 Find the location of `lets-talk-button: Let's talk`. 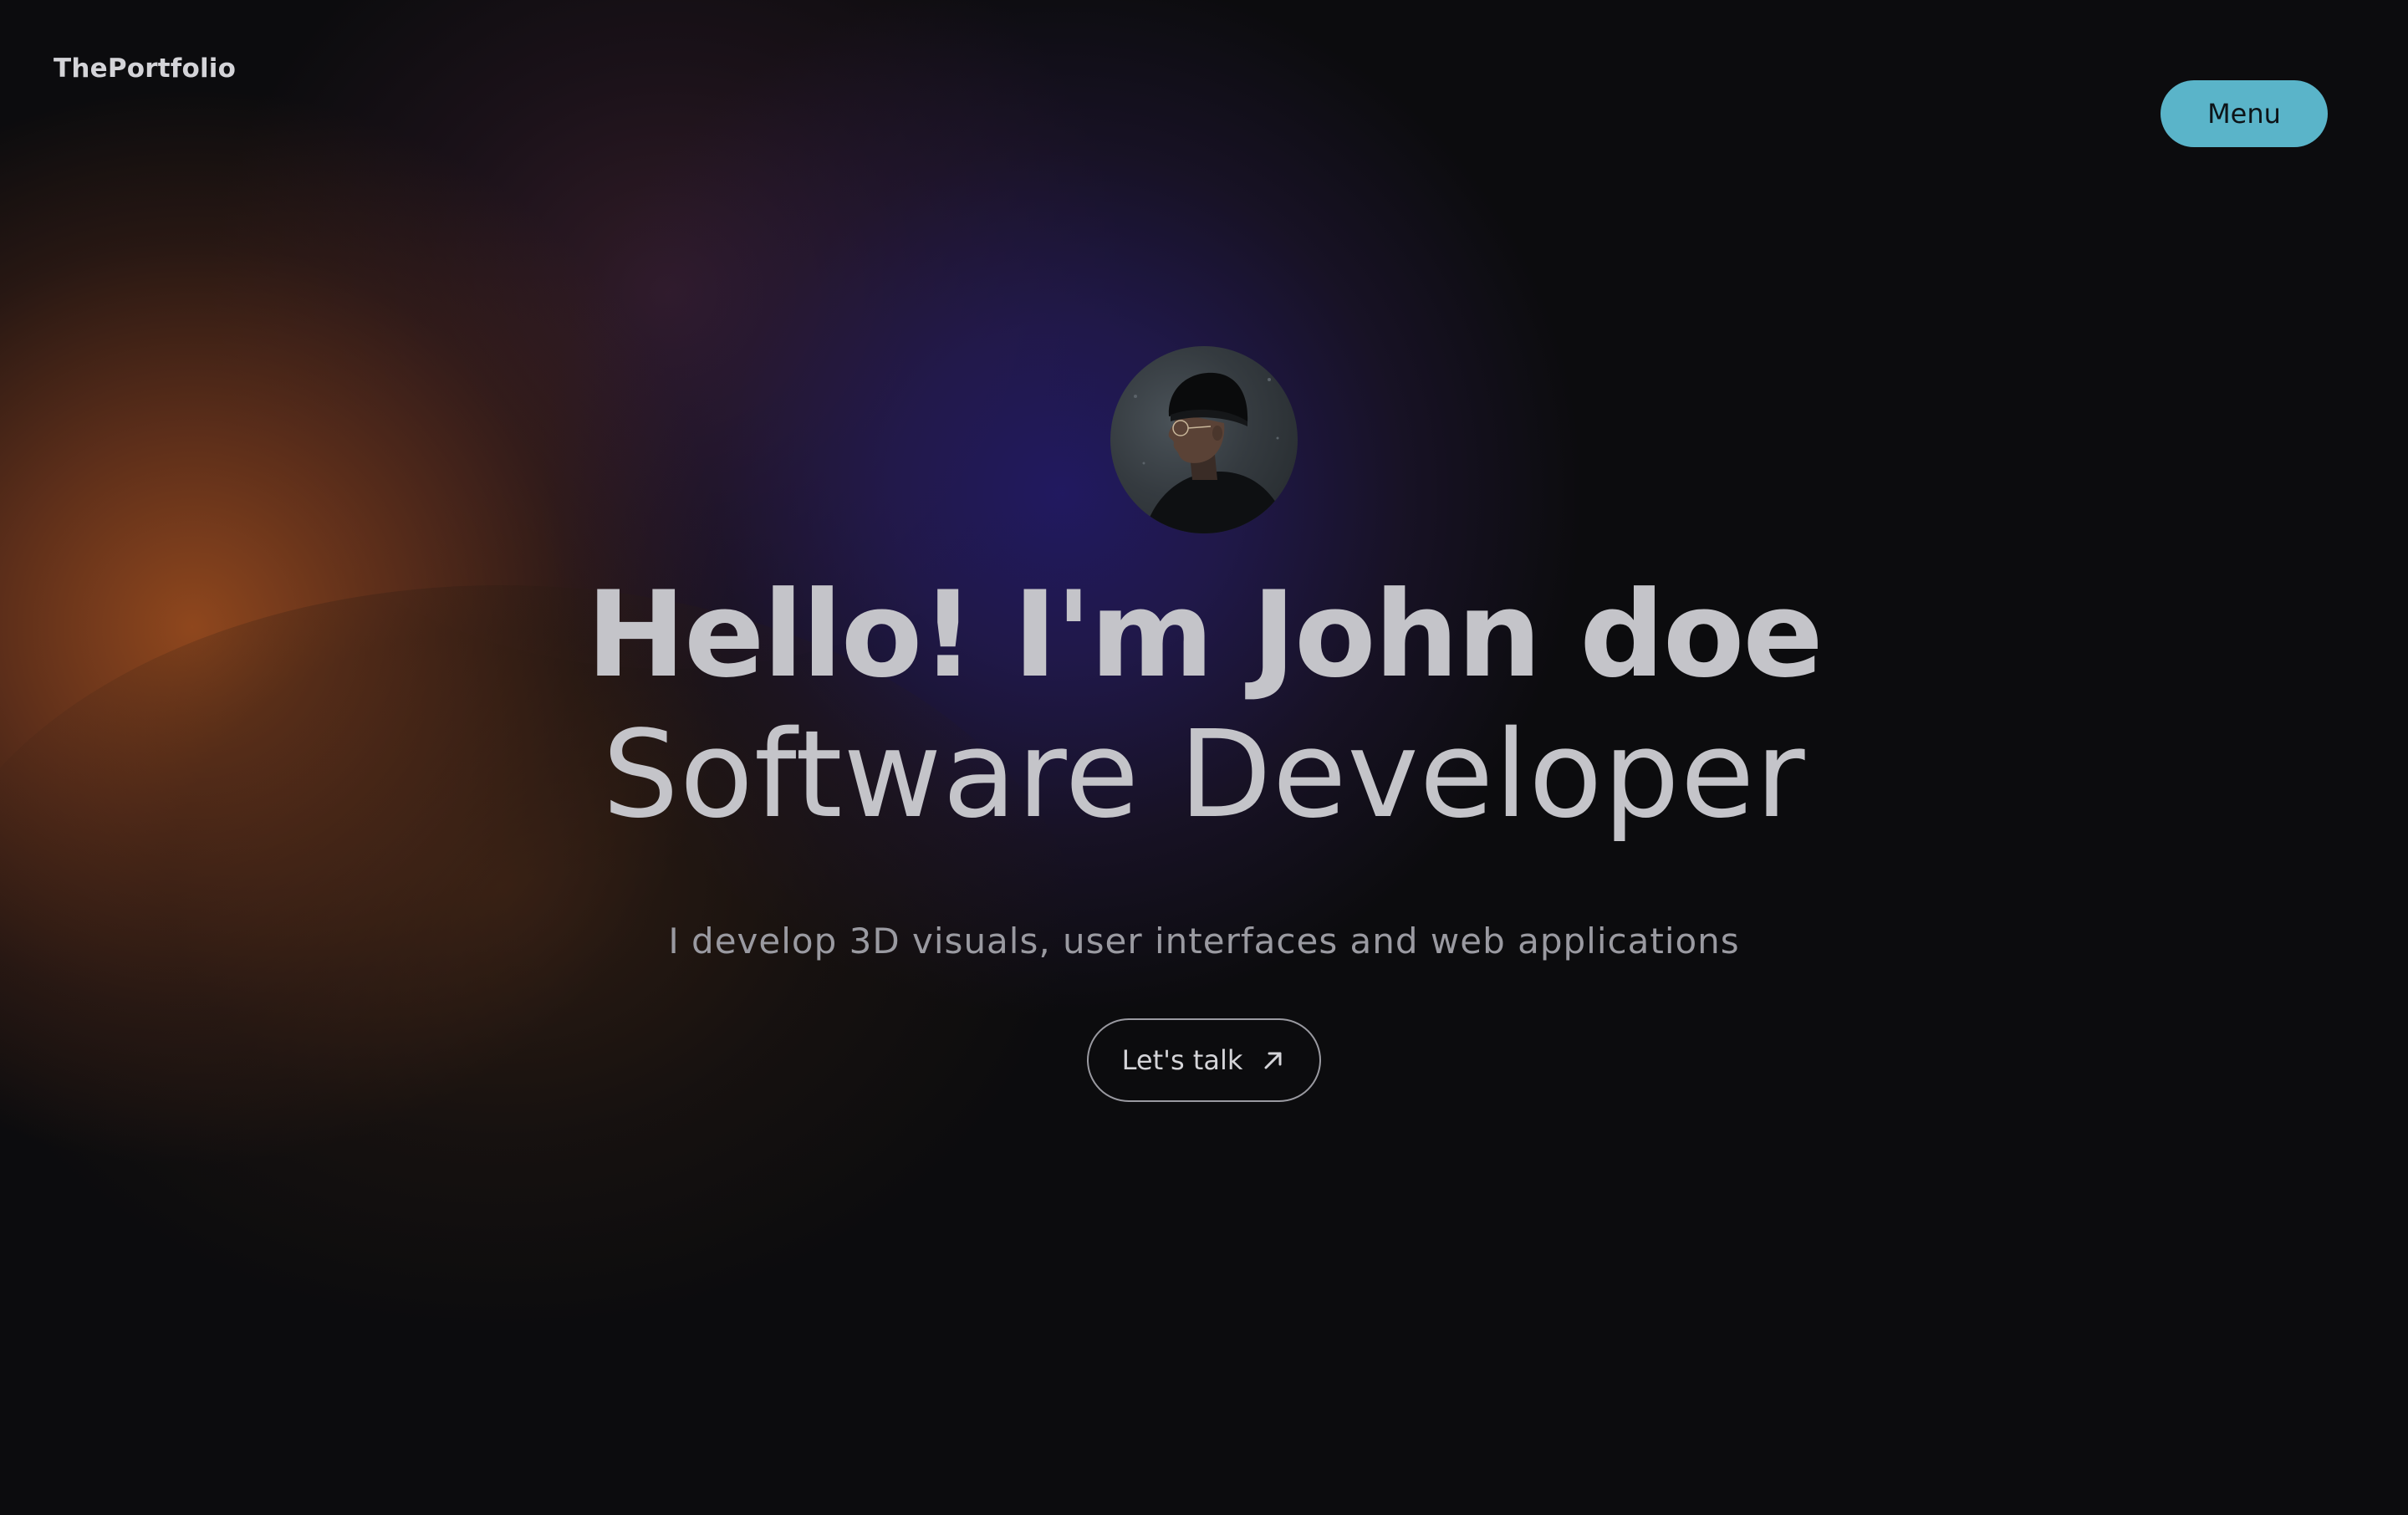

lets-talk-button: Let's talk is located at coordinates (1204, 1060).